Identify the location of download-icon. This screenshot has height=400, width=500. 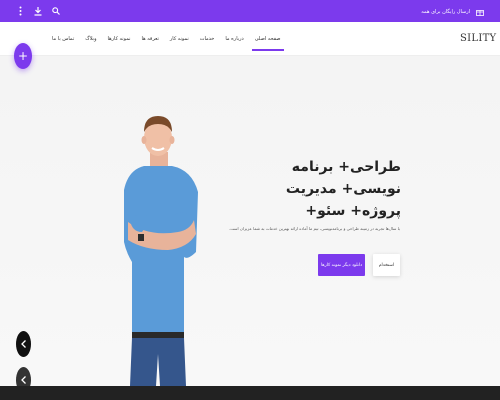
(38, 11).